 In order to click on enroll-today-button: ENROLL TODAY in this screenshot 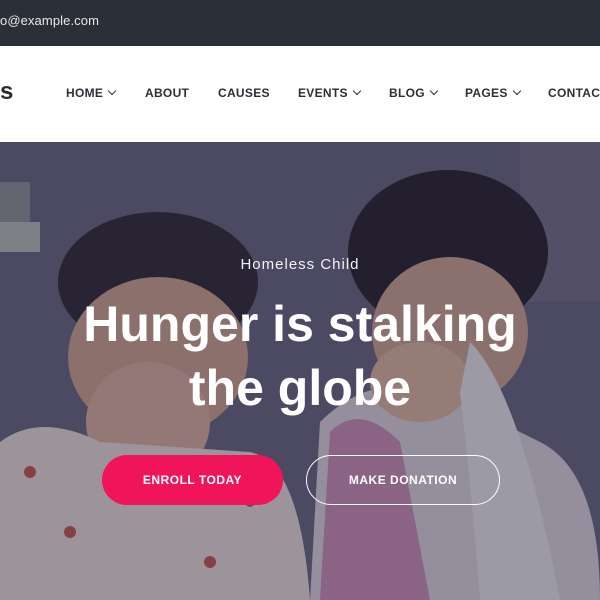, I will do `click(192, 480)`.